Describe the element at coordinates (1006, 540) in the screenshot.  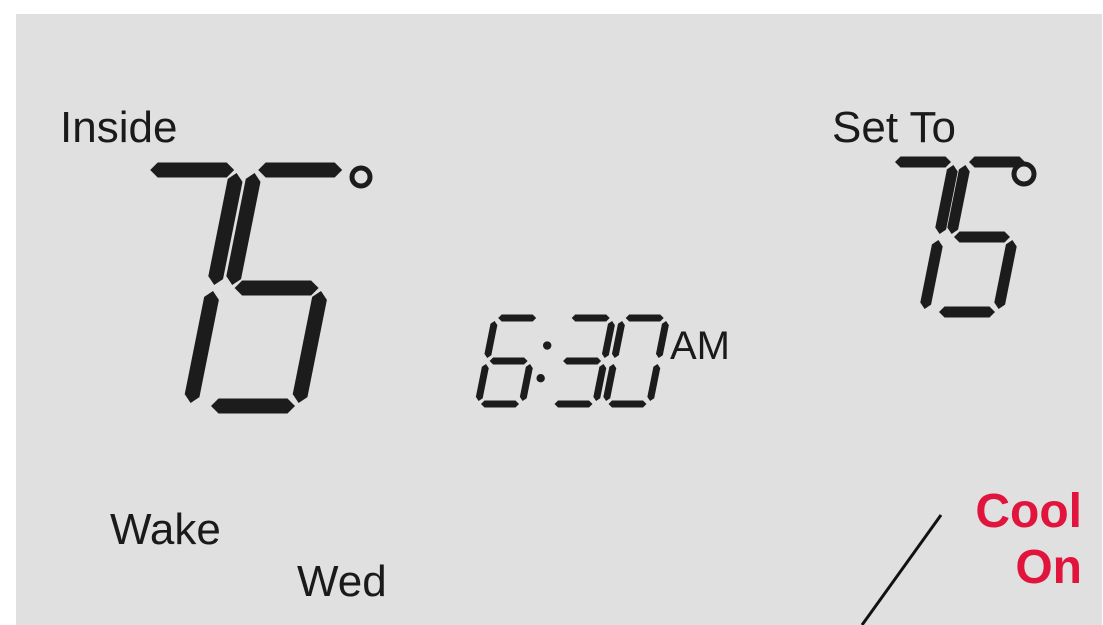
I see `cool-on-status: Cool On` at that location.